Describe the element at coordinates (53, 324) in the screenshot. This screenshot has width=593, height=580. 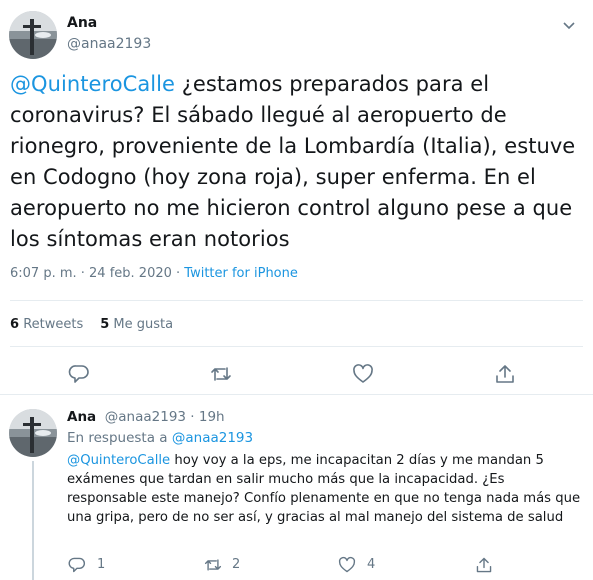
I see `retweets-label: Retweets` at that location.